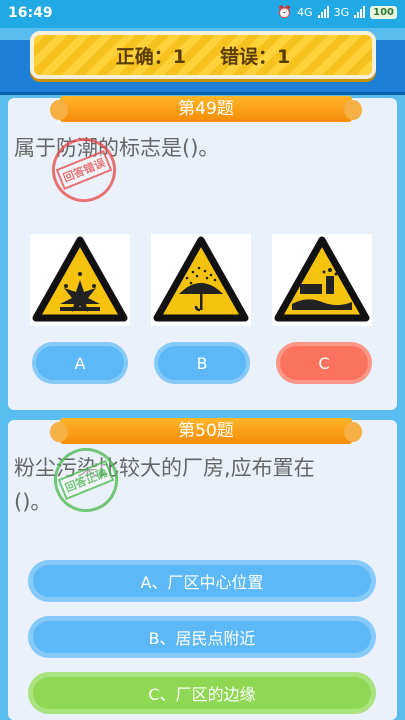  I want to click on correct-count: 正确：1, so click(150, 56).